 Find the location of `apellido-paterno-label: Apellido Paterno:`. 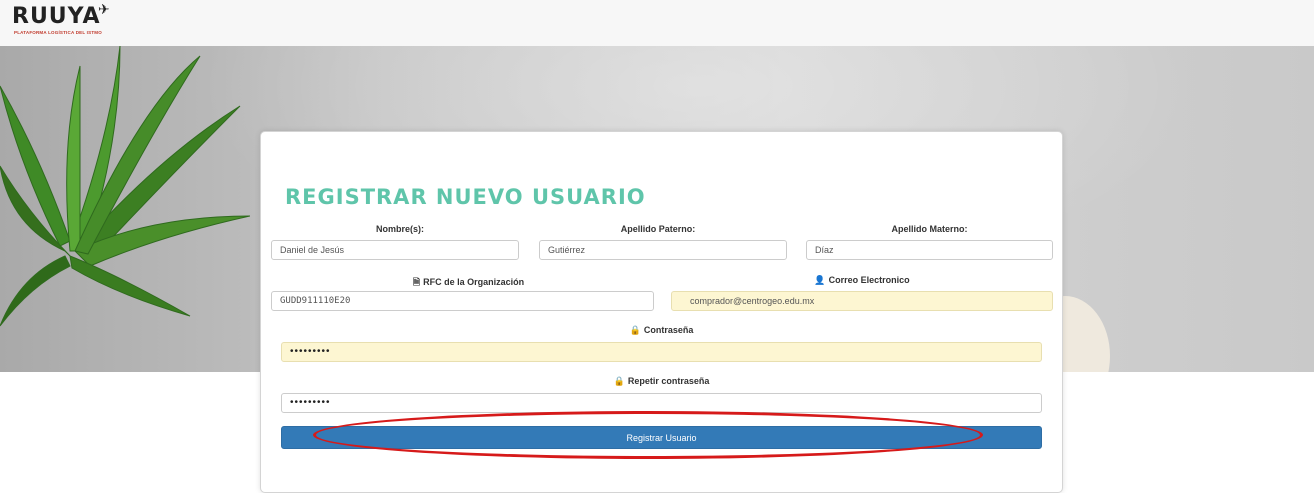

apellido-paterno-label: Apellido Paterno: is located at coordinates (658, 229).